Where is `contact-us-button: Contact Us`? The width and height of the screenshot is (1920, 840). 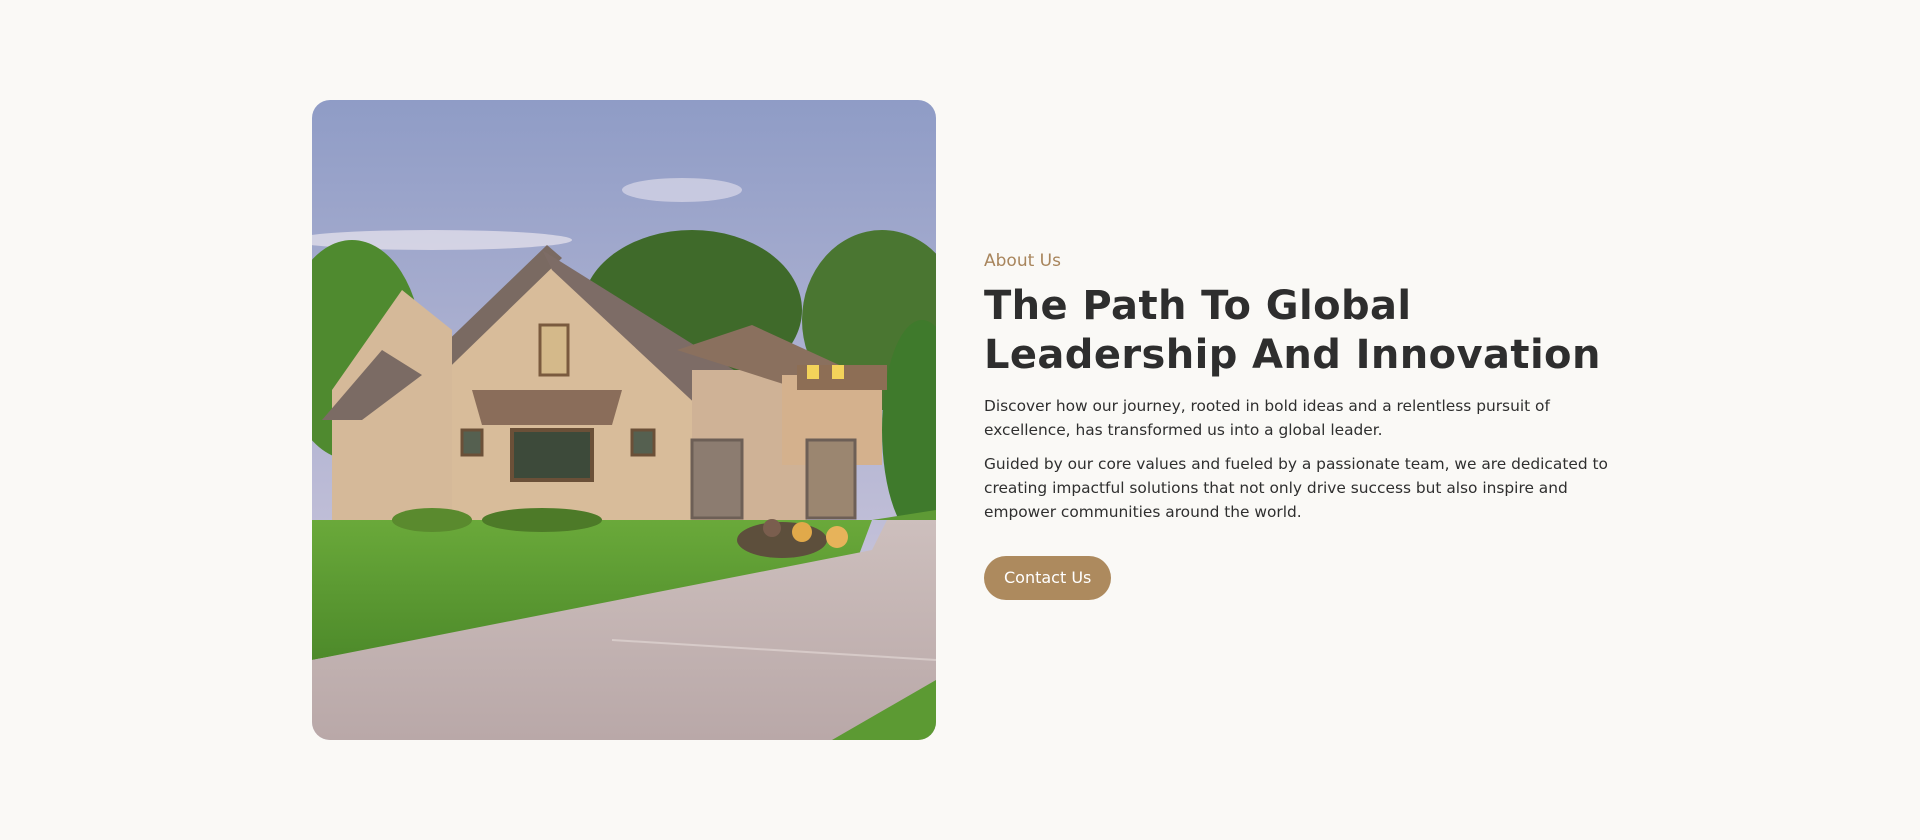 contact-us-button: Contact Us is located at coordinates (1048, 578).